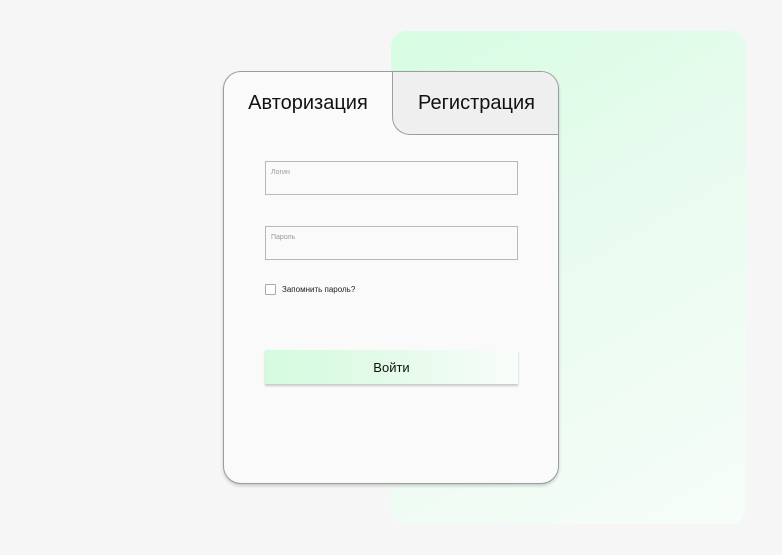 The width and height of the screenshot is (782, 555). I want to click on password-field: Пароль, so click(391, 243).